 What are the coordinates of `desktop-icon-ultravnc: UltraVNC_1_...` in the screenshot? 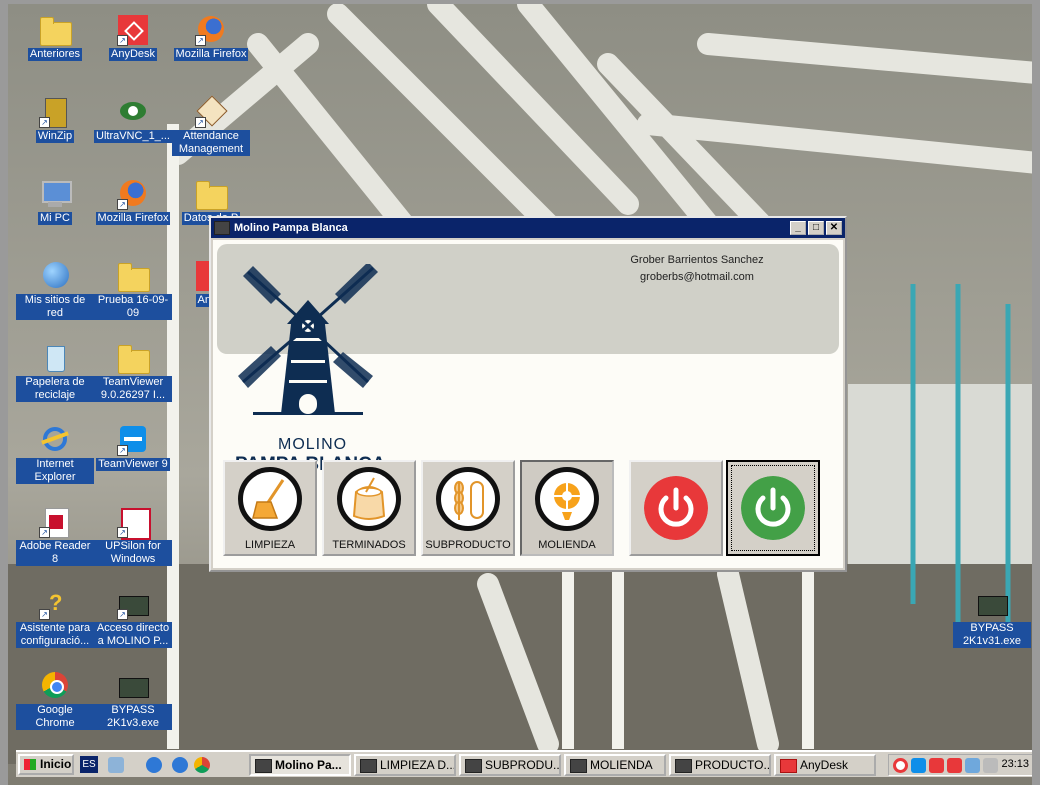 It's located at (133, 119).